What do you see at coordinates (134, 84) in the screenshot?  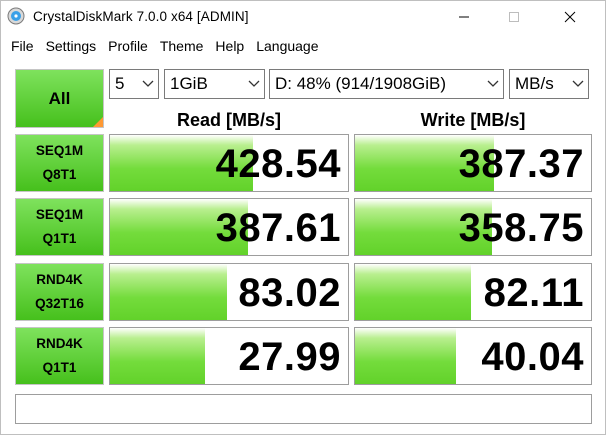 I see `test-count-select: 5` at bounding box center [134, 84].